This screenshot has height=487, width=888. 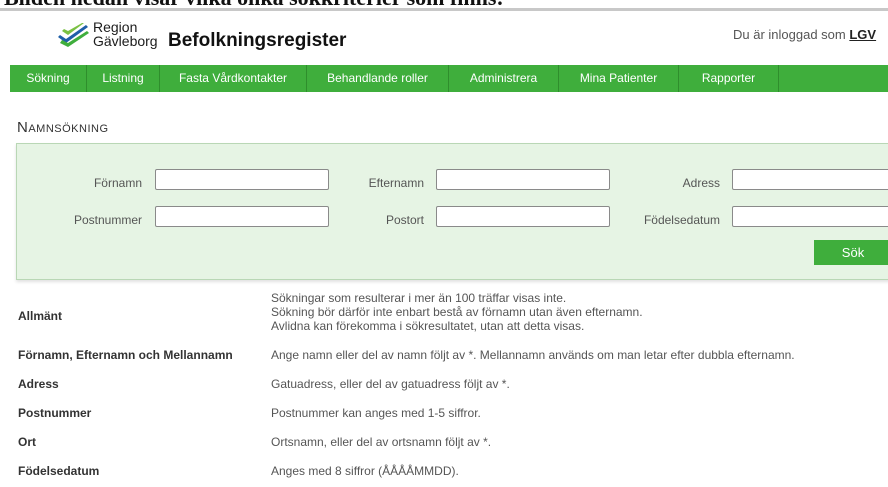 I want to click on search-button: Sök, so click(x=851, y=252).